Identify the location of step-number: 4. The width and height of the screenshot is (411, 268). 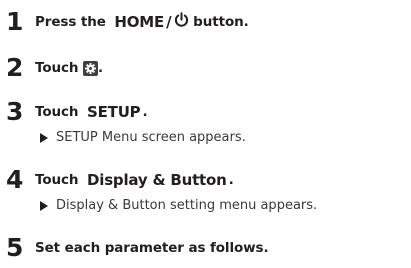
(15, 179).